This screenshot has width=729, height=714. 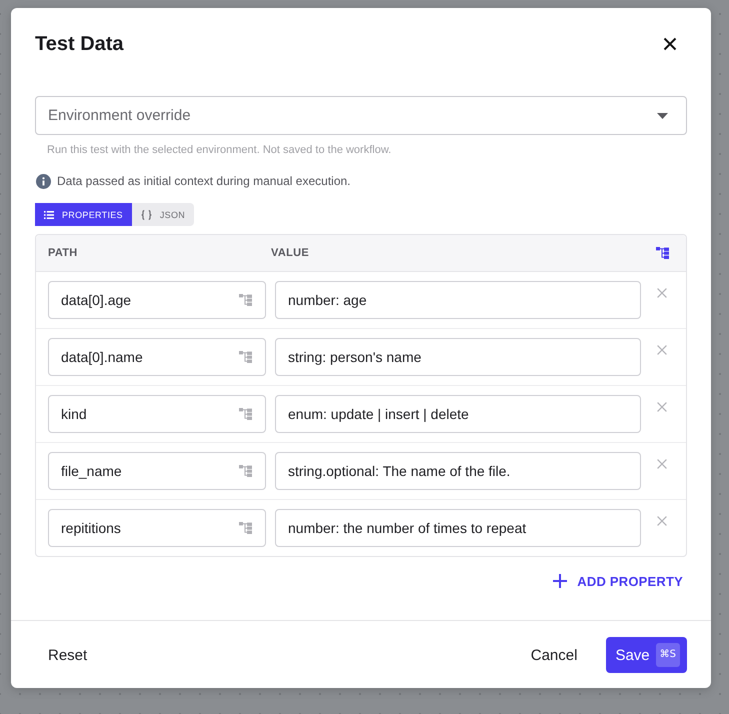 What do you see at coordinates (662, 115) in the screenshot?
I see `caret-icon` at bounding box center [662, 115].